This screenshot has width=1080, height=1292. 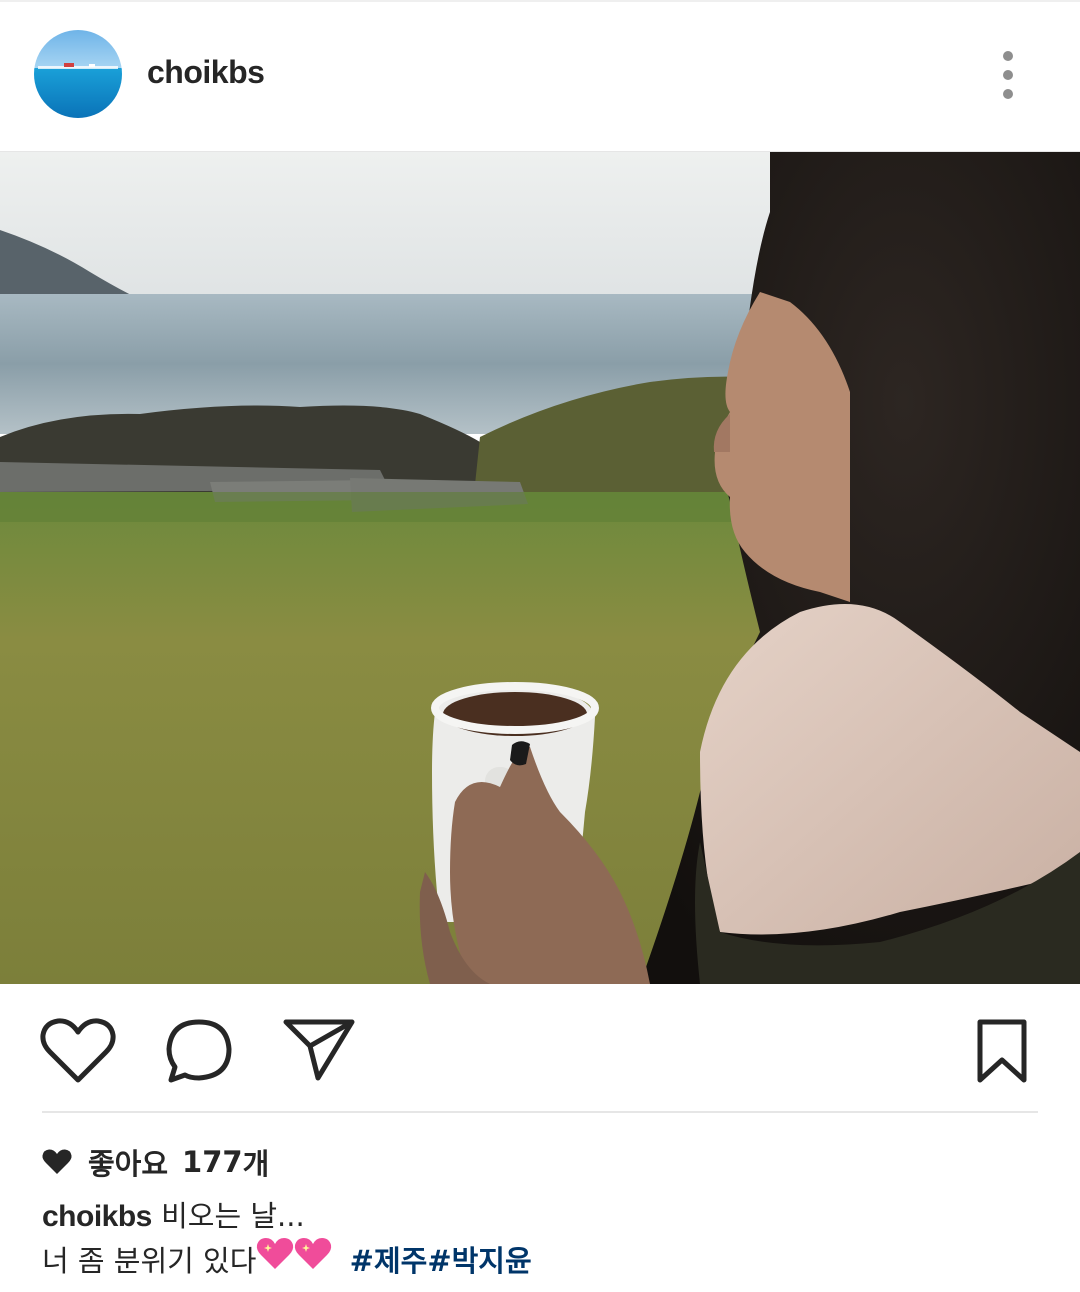 I want to click on heart-icon, so click(x=78, y=1051).